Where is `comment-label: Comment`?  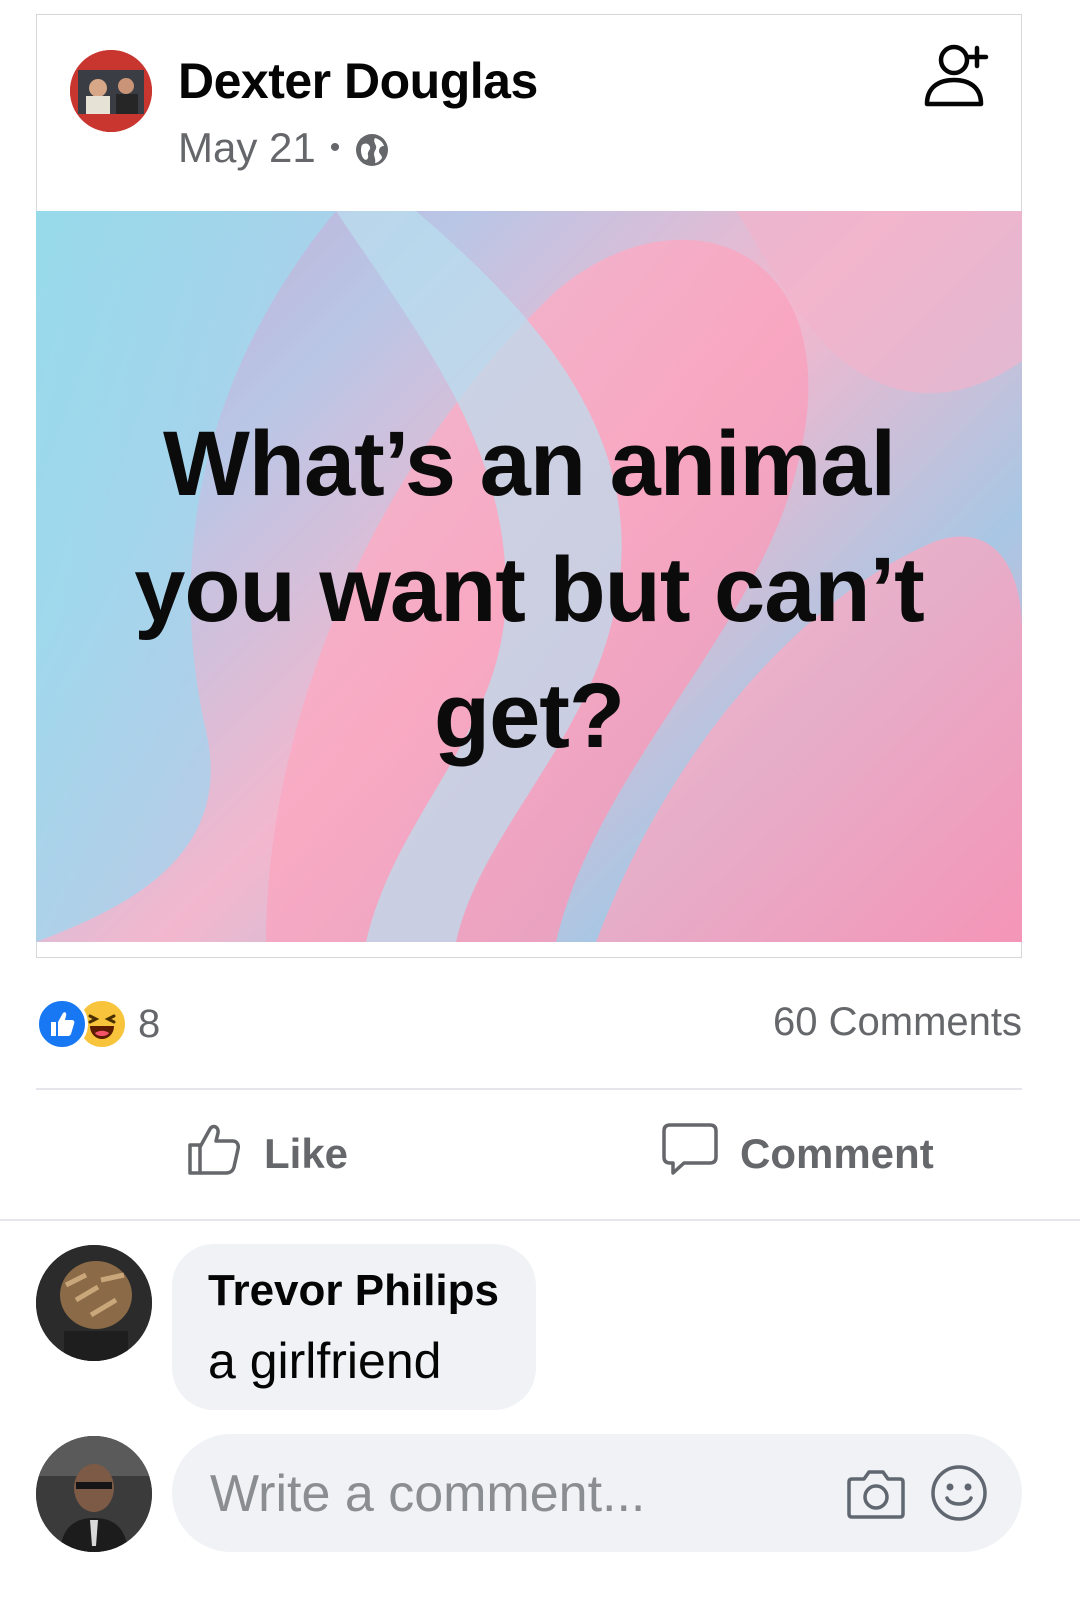 comment-label: Comment is located at coordinates (837, 1153).